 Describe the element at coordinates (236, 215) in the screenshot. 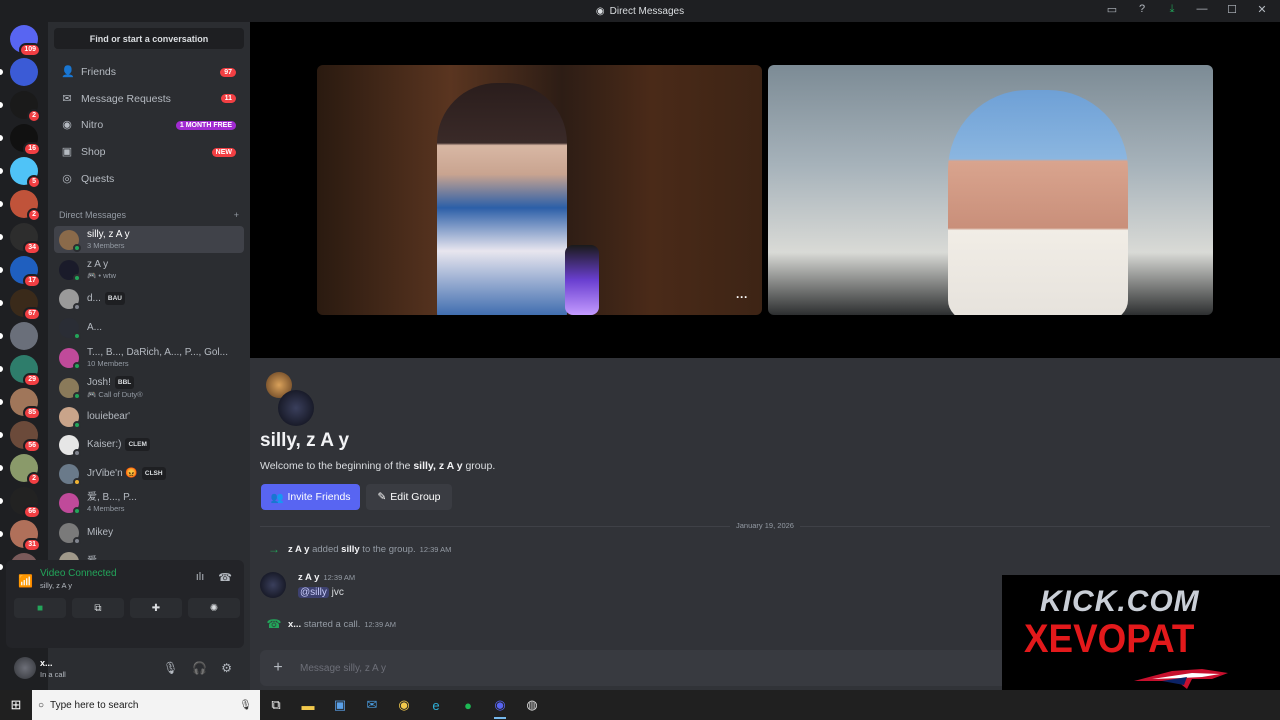

I see `create-dm-button: +` at that location.